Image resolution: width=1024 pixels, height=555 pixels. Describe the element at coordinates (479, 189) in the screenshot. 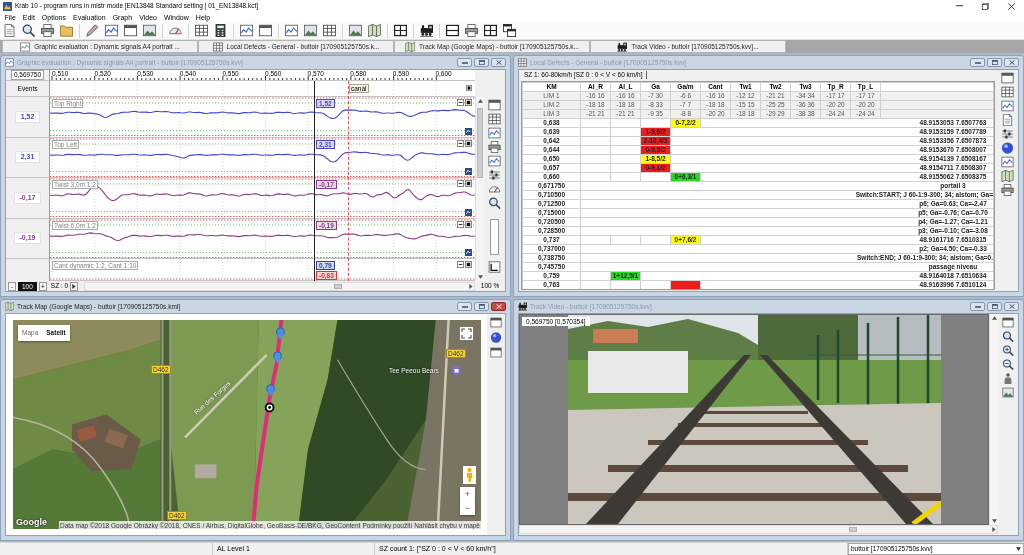

I see `vertical-scrollbar` at that location.